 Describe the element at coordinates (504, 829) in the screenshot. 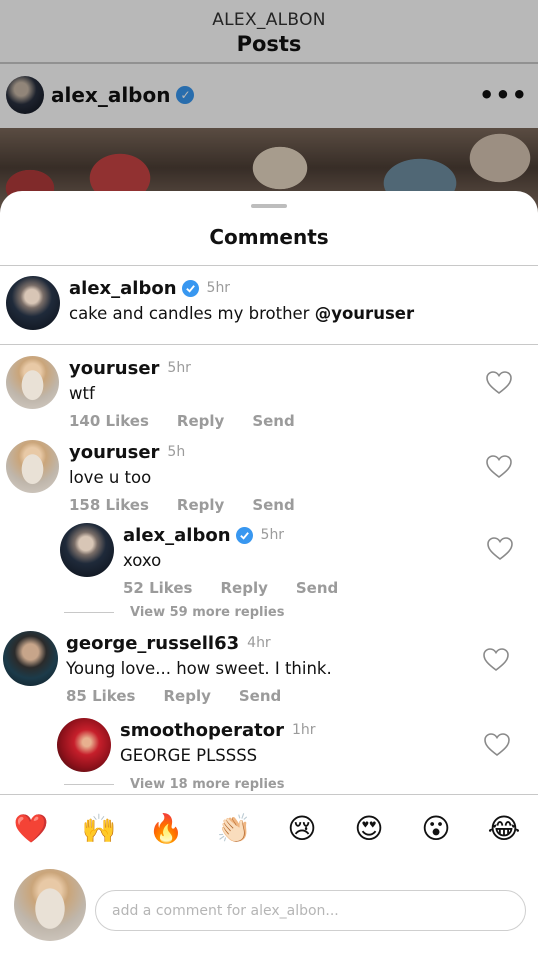

I see `laughing-emoji-icon: 😂` at that location.